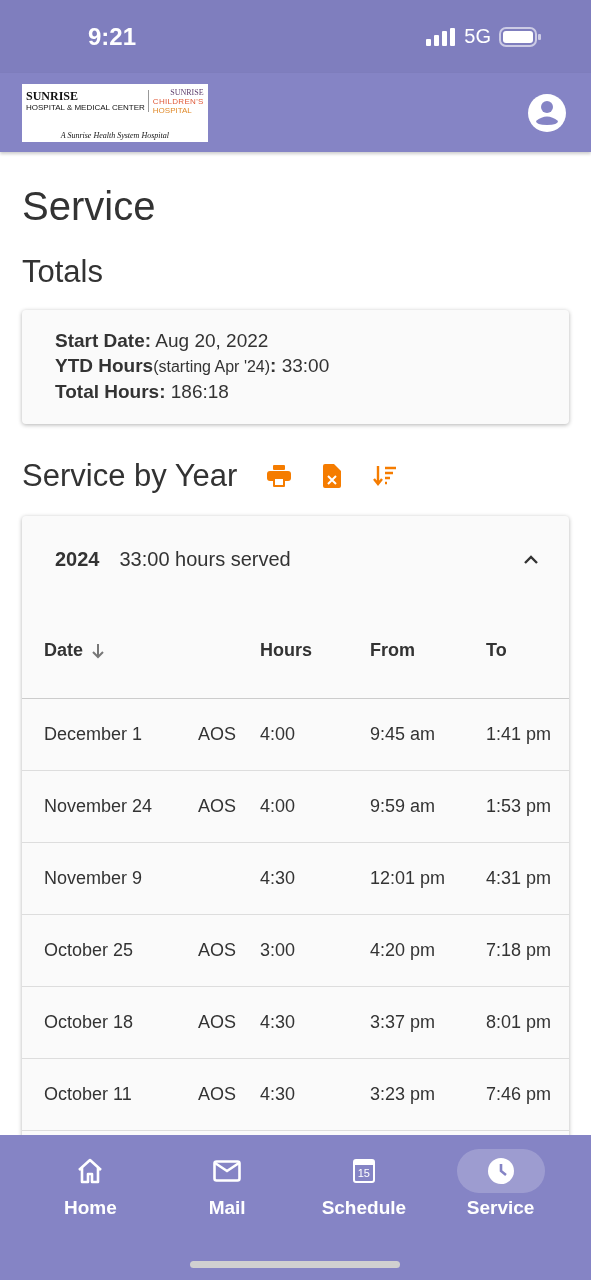 This screenshot has width=591, height=1280. What do you see at coordinates (403, 1022) in the screenshot?
I see `table-cell: 3:37 pm` at bounding box center [403, 1022].